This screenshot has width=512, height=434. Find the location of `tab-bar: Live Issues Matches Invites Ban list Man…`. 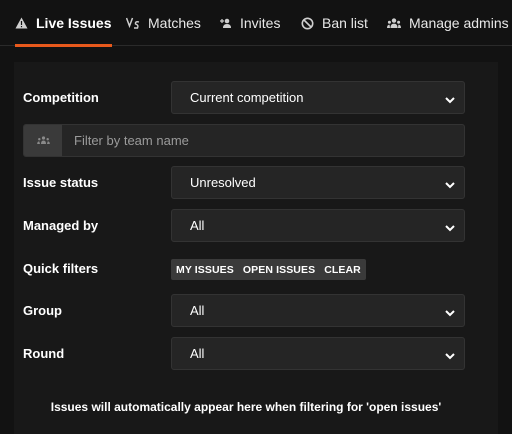

tab-bar: Live Issues Matches Invites Ban list Man… is located at coordinates (256, 23).